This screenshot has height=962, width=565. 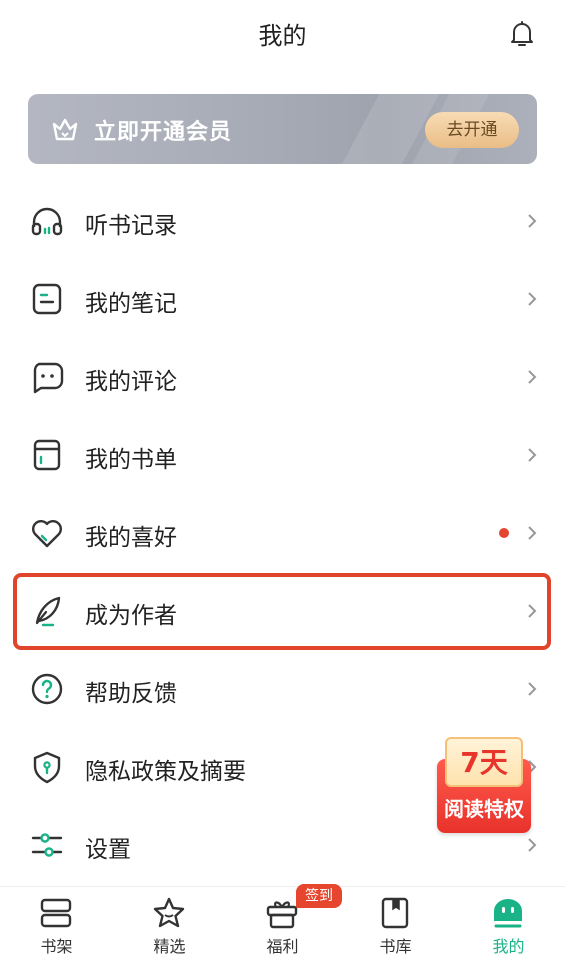 I want to click on heart-icon, so click(x=47, y=534).